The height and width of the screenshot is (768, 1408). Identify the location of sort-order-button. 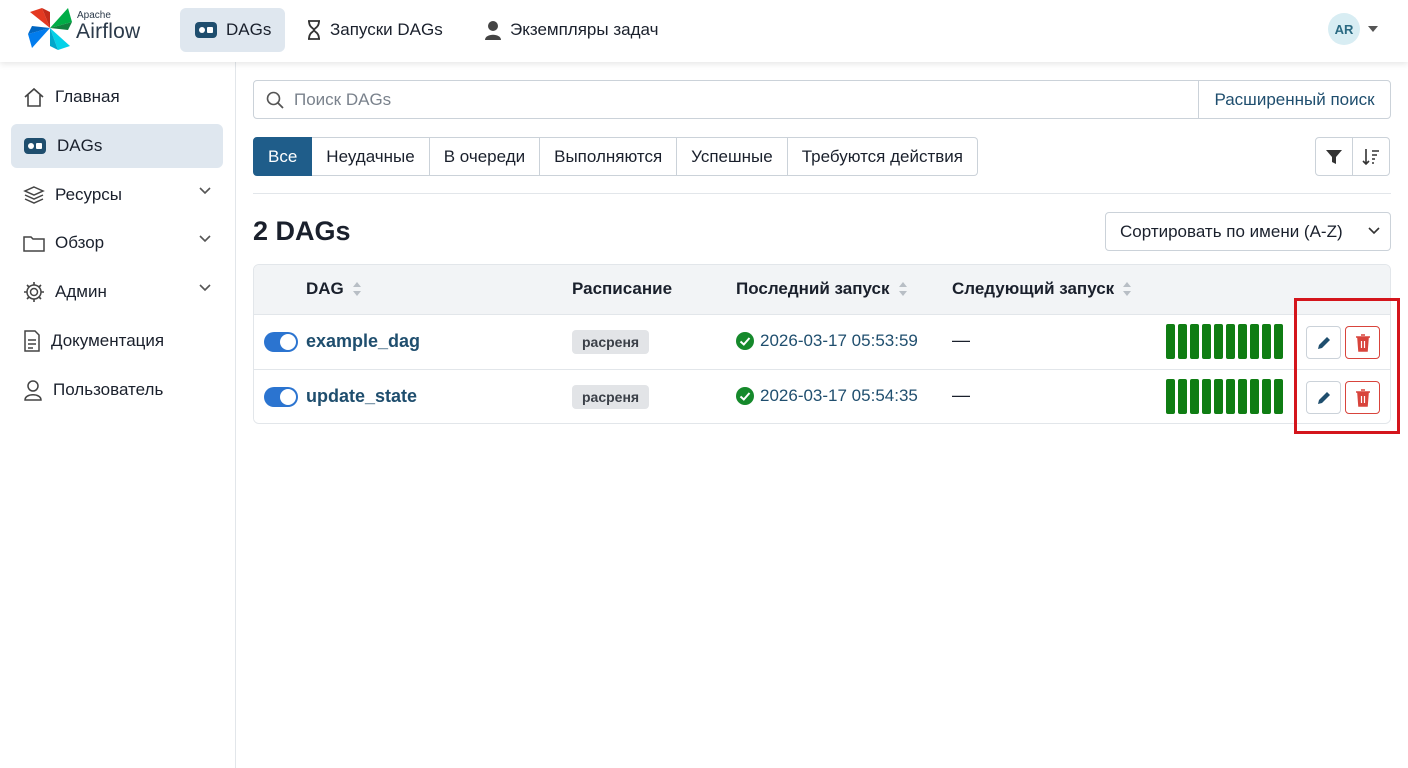
(1371, 156).